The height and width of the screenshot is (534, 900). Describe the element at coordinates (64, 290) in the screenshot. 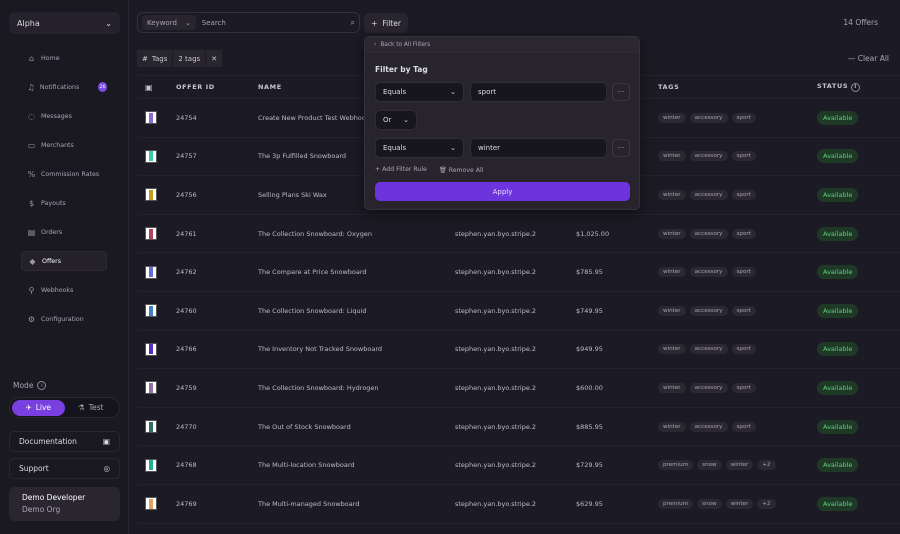

I see `sidebar-item-webhooks: ⚲ Webhooks` at that location.